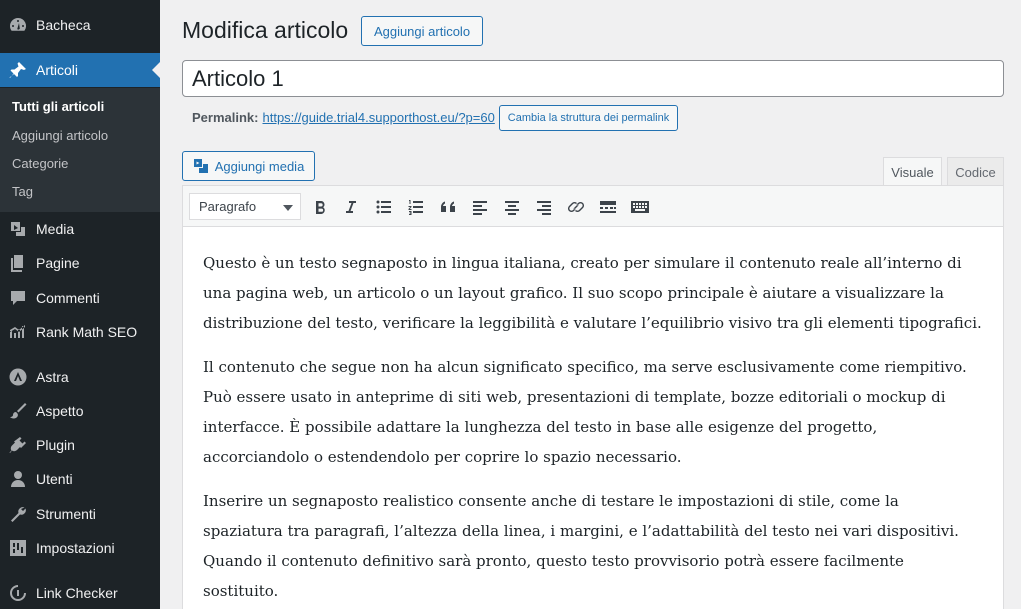  I want to click on tab-visual: Visuale, so click(912, 171).